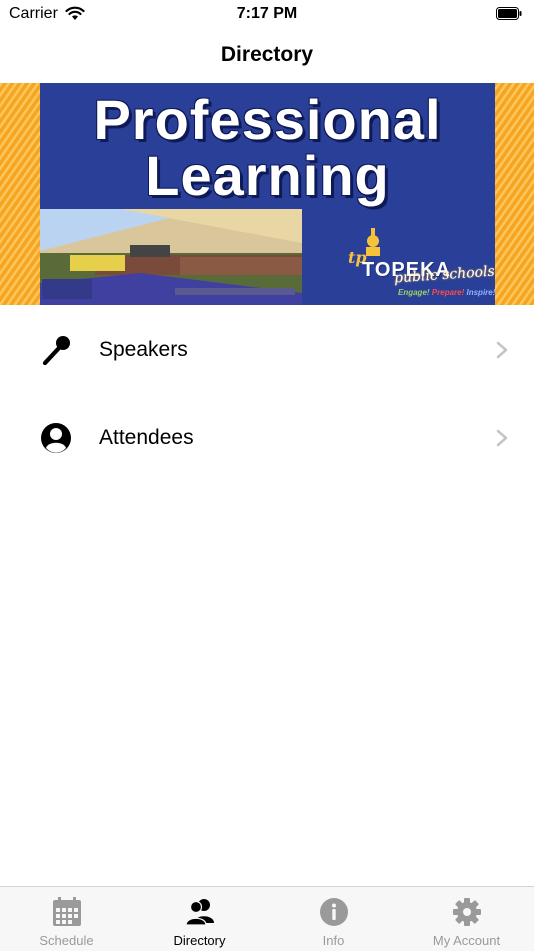 The image size is (534, 951). Describe the element at coordinates (333, 912) in the screenshot. I see `info-icon` at that location.